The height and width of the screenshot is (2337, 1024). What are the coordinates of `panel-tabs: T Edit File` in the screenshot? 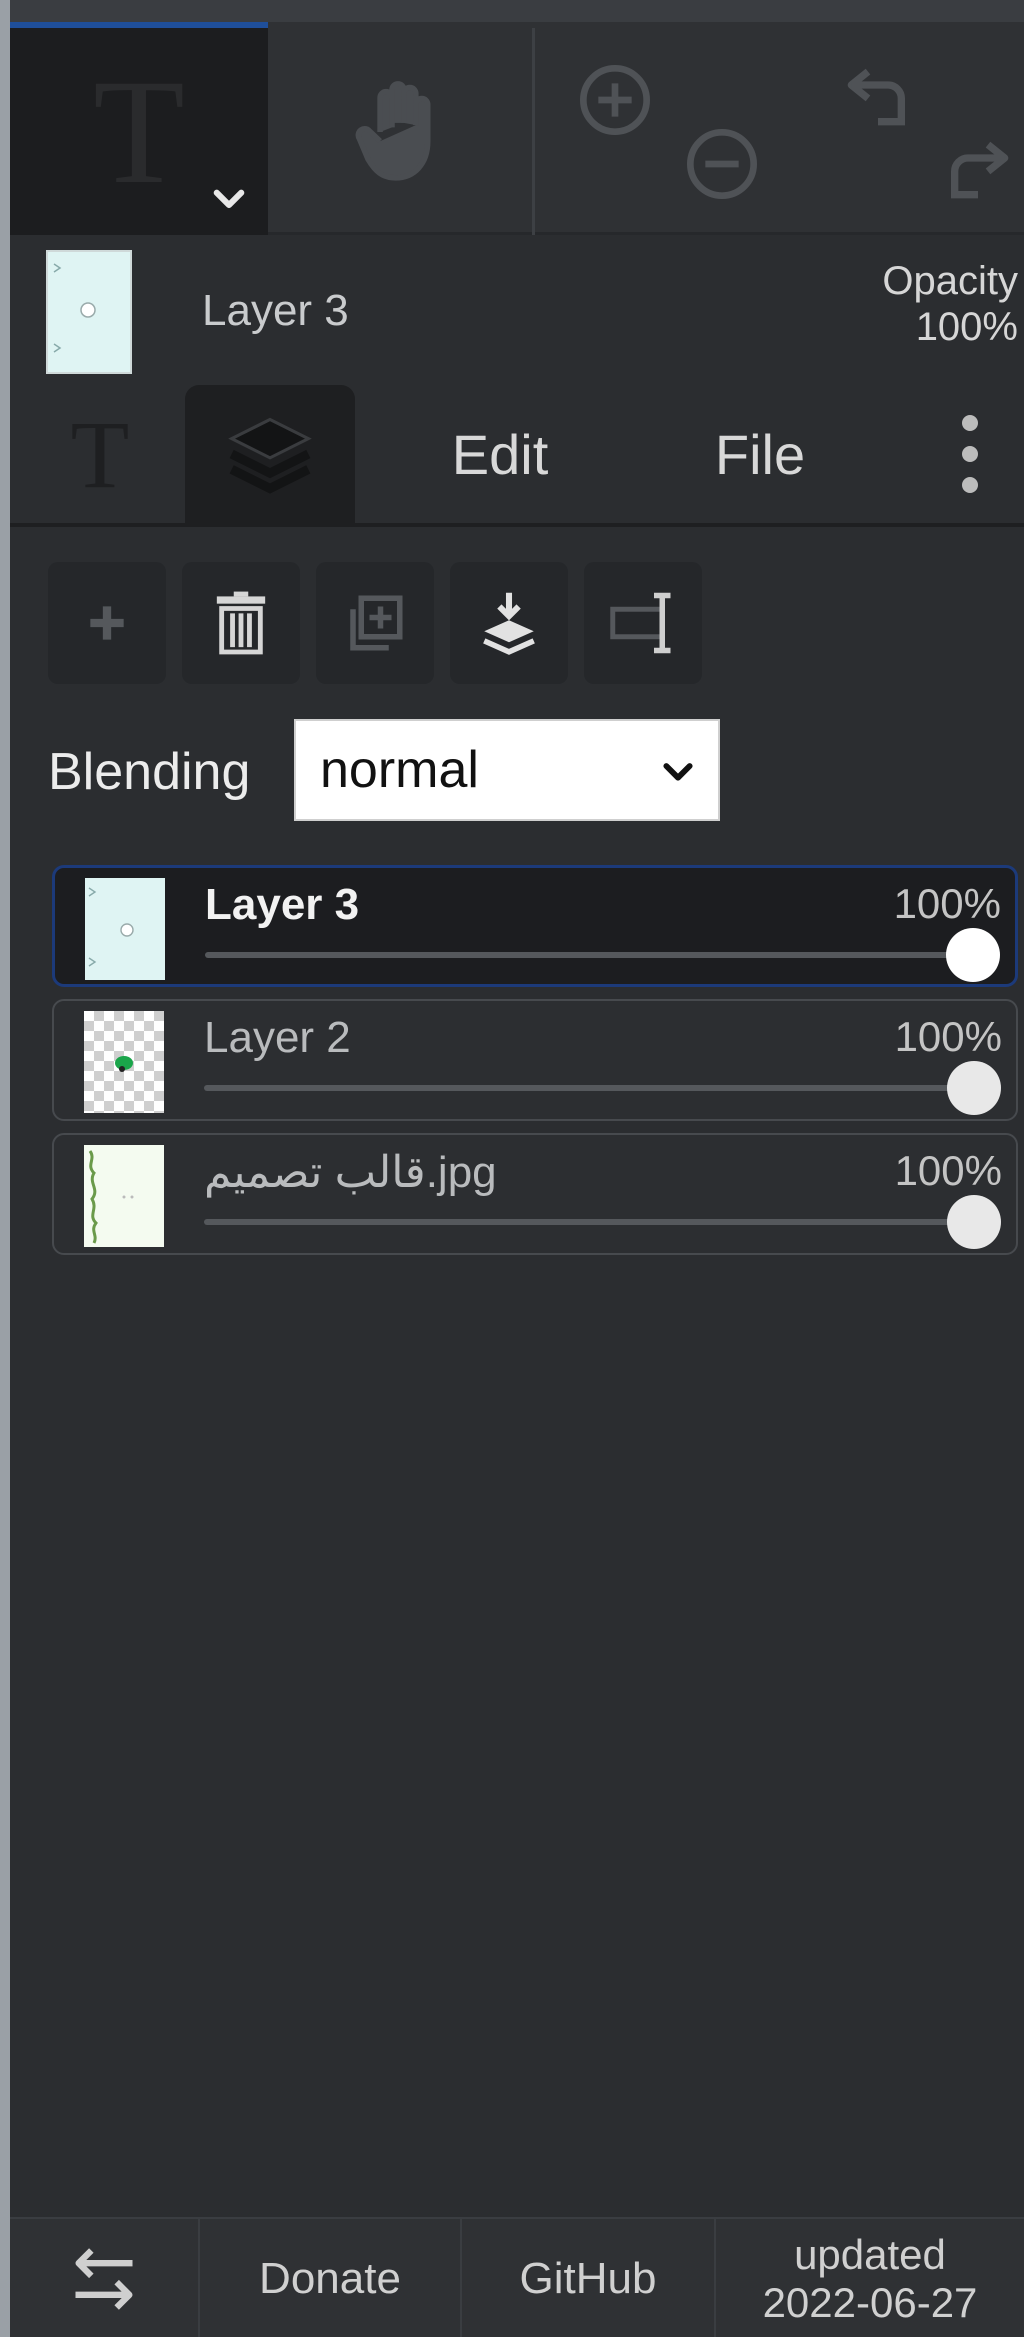 It's located at (517, 454).